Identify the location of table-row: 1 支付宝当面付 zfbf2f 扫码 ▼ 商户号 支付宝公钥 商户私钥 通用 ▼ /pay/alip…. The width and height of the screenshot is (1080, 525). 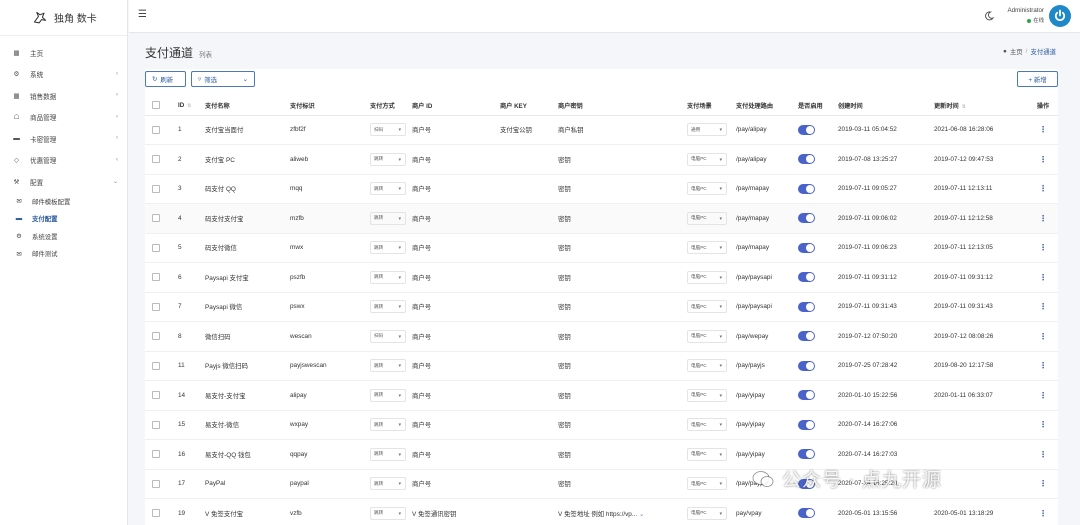
(601, 130).